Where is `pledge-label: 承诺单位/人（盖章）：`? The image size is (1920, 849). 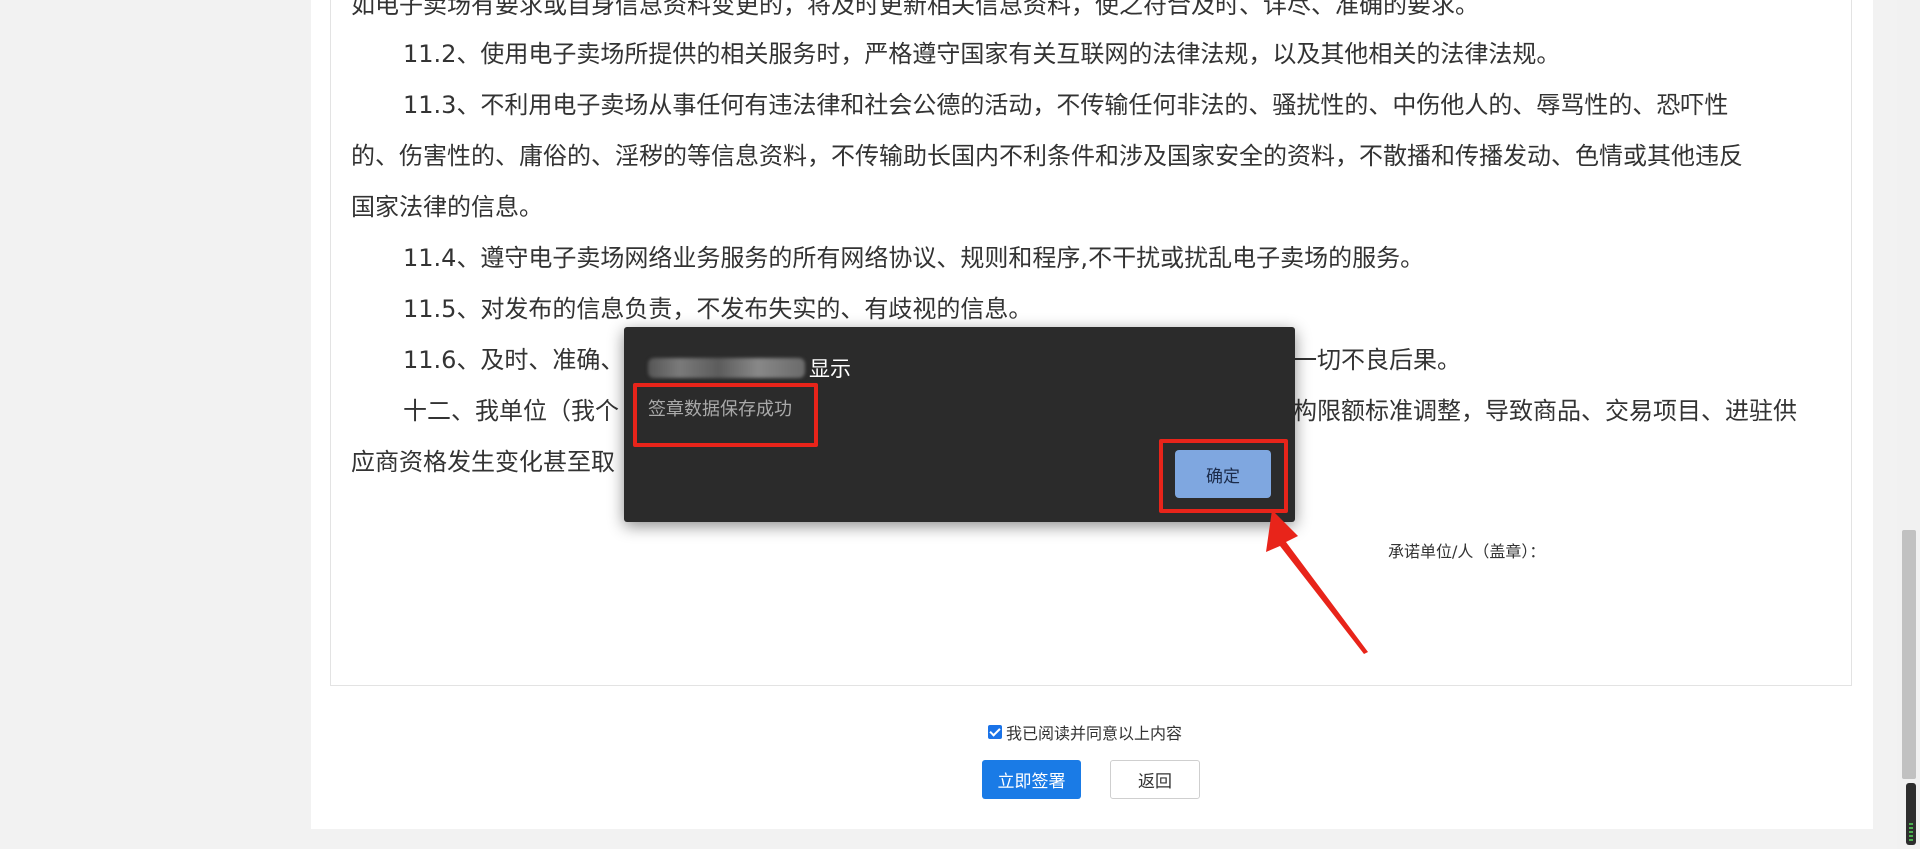
pledge-label: 承诺单位/人（盖章）： is located at coordinates (1467, 551).